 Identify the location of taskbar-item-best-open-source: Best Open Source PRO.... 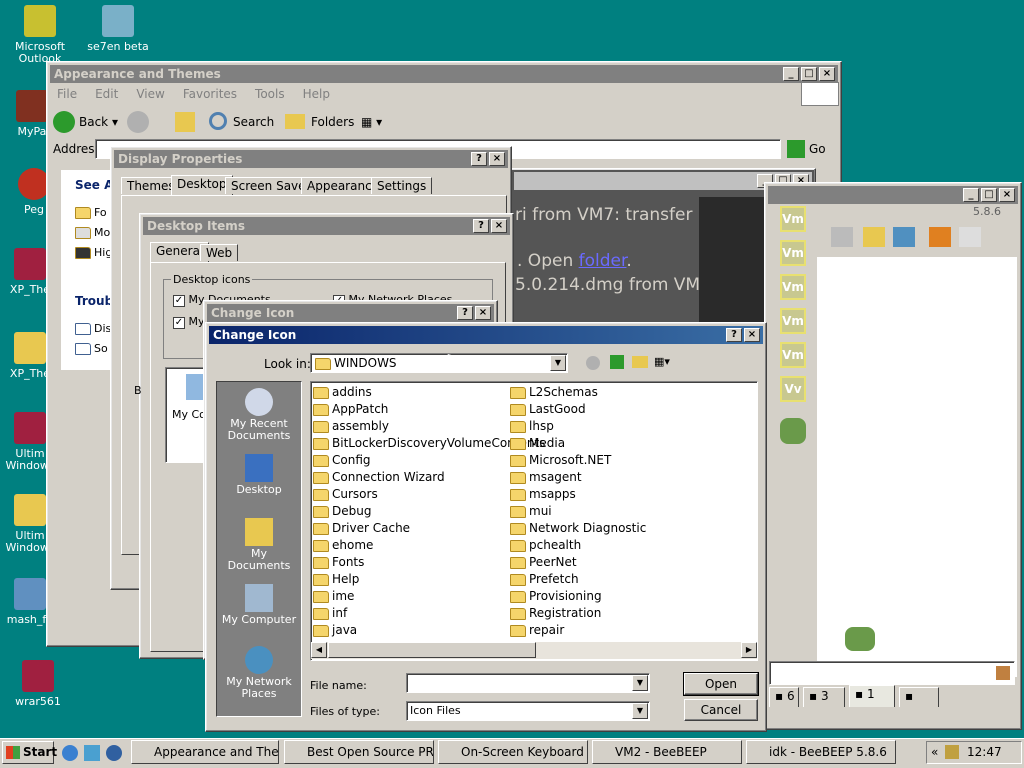
(359, 752).